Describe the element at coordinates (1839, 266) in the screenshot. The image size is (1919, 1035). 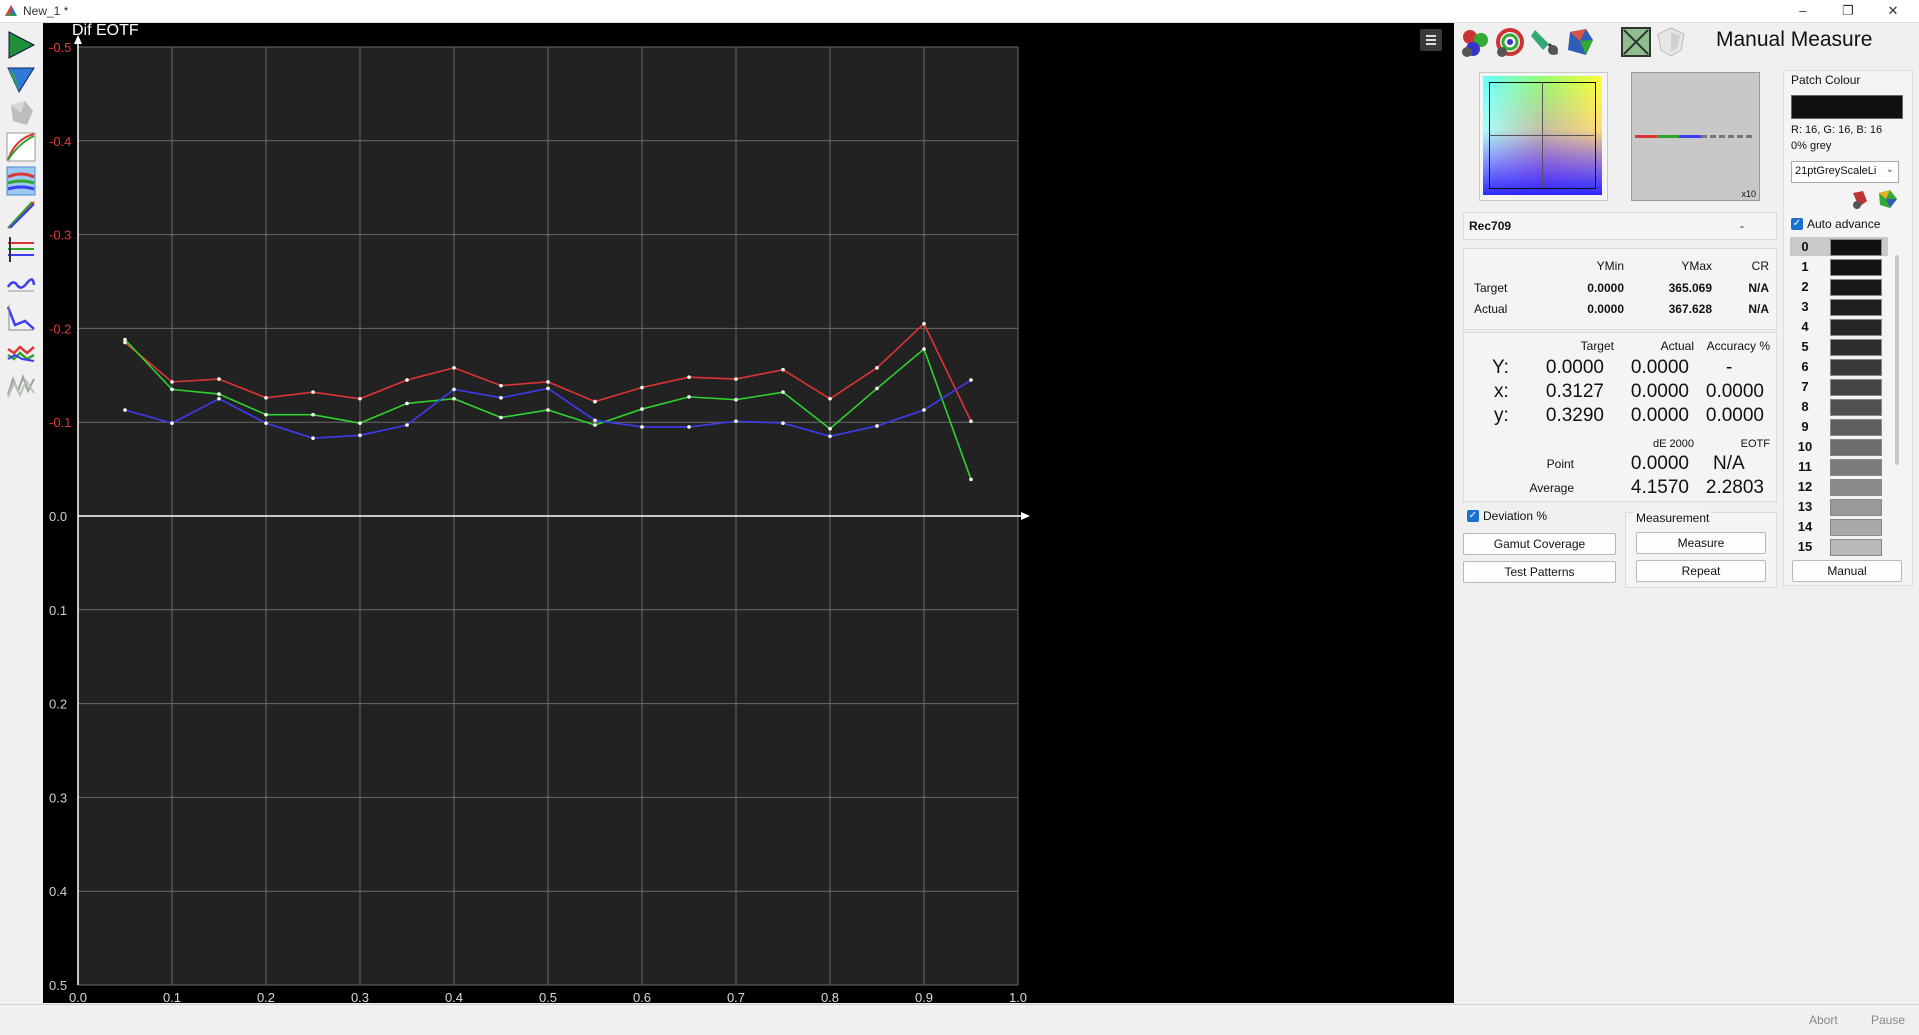
I see `patch-row-1: 1` at that location.